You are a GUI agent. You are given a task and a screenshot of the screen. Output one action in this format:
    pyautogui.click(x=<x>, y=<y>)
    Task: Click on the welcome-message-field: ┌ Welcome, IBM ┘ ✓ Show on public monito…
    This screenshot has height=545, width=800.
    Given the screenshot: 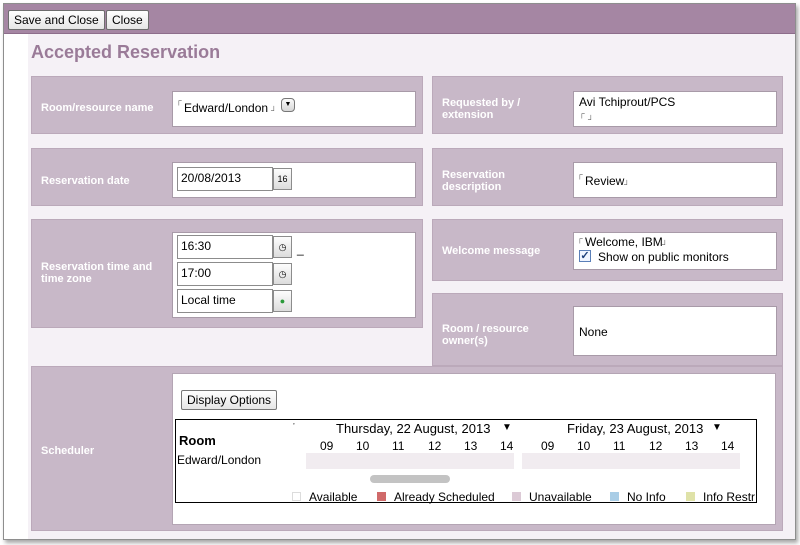 What is the action you would take?
    pyautogui.click(x=675, y=251)
    